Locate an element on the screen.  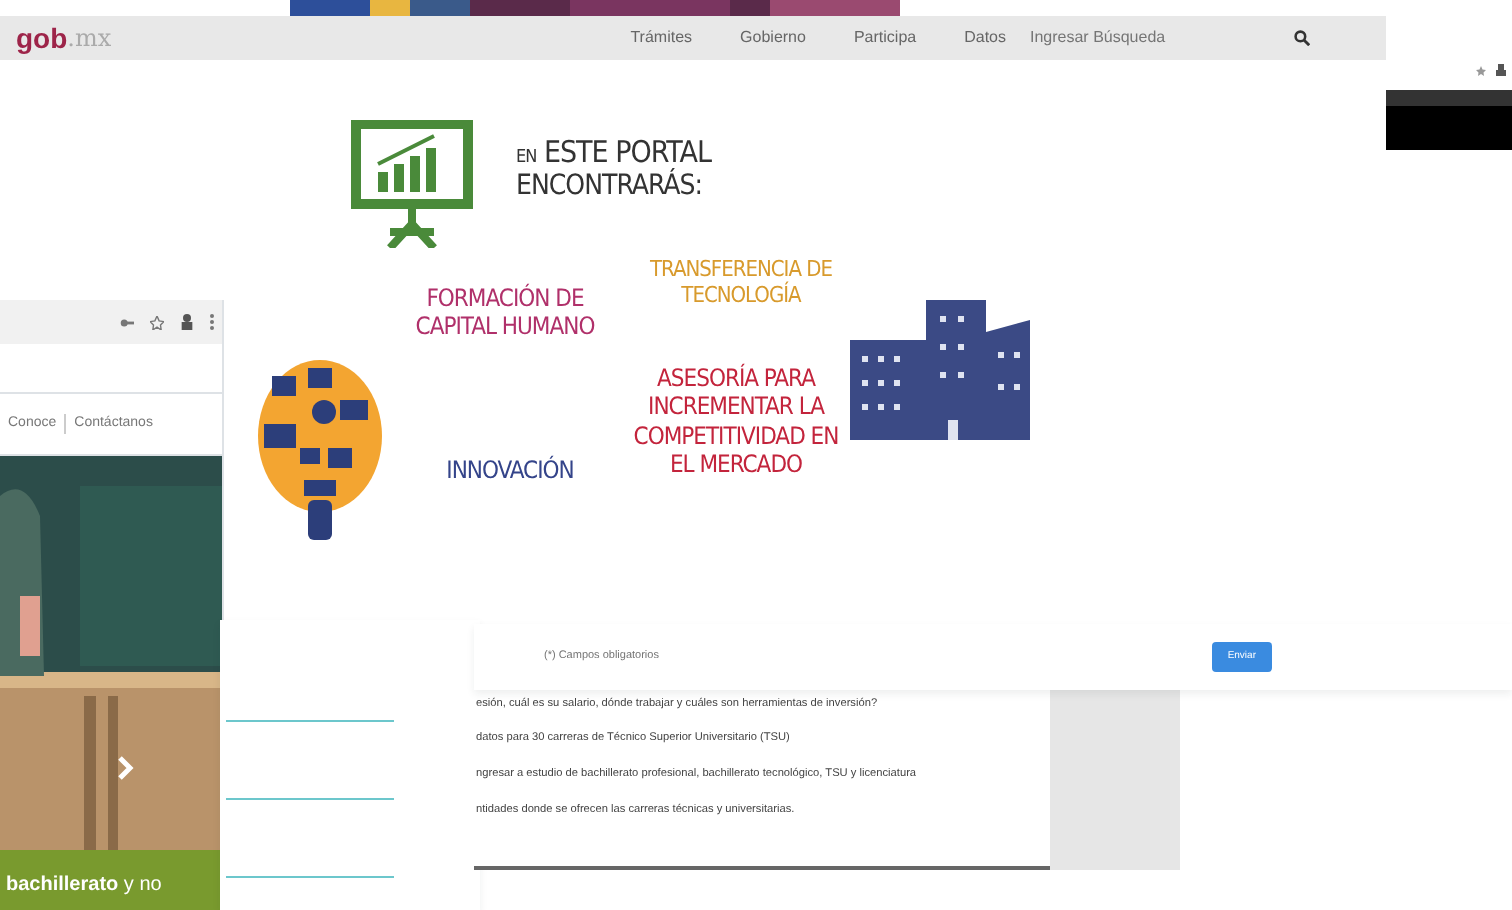
intro-text: ESTE PORTAL is located at coordinates (627, 152).